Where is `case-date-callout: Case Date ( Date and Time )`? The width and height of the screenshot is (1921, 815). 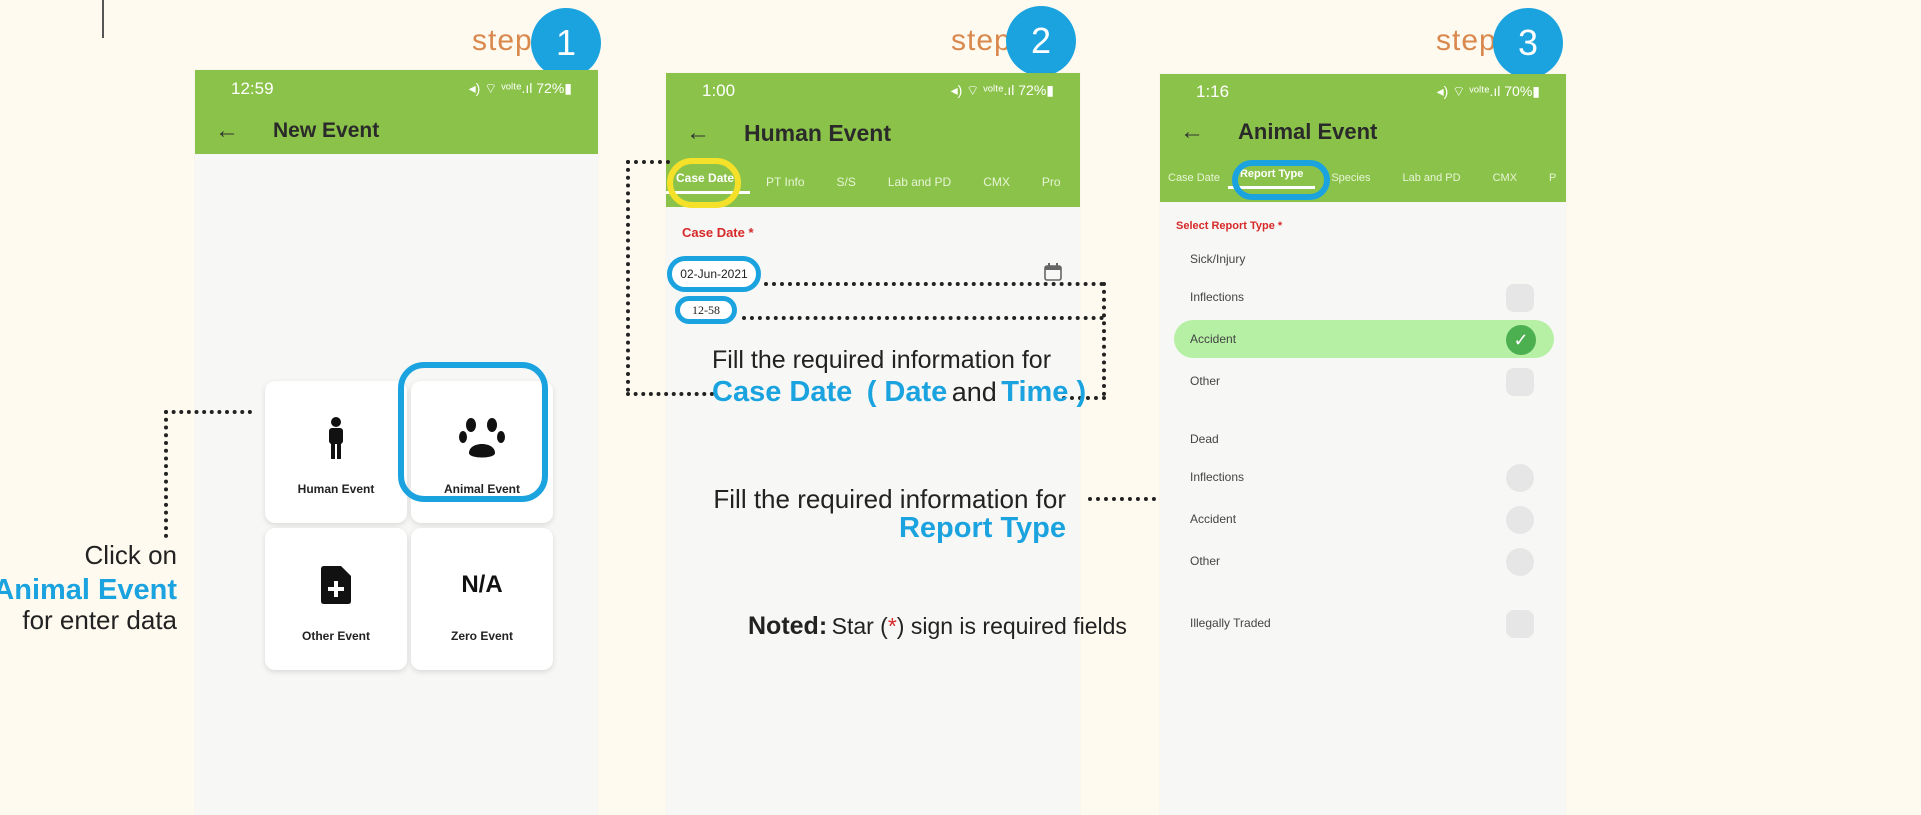
case-date-callout: Case Date ( Date and Time ) is located at coordinates (899, 392).